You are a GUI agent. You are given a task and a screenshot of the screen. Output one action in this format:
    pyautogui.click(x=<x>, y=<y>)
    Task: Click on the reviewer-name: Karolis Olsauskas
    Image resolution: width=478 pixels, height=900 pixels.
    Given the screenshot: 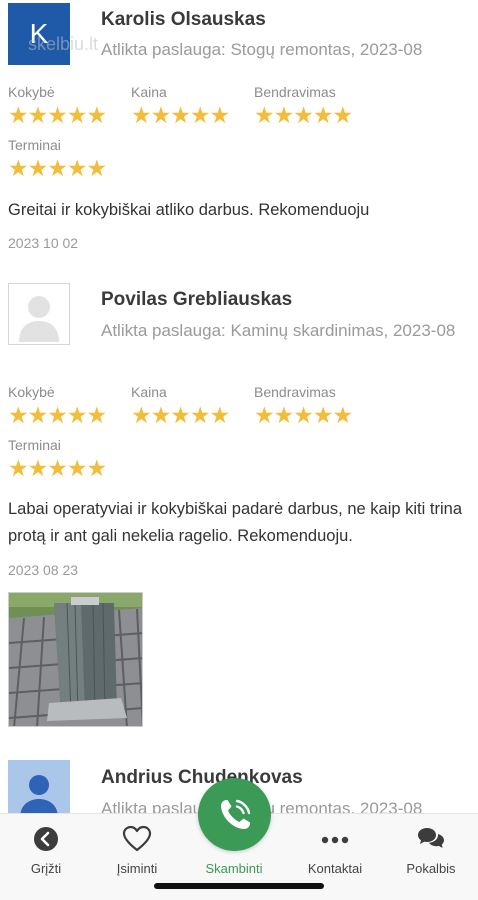 What is the action you would take?
    pyautogui.click(x=183, y=19)
    